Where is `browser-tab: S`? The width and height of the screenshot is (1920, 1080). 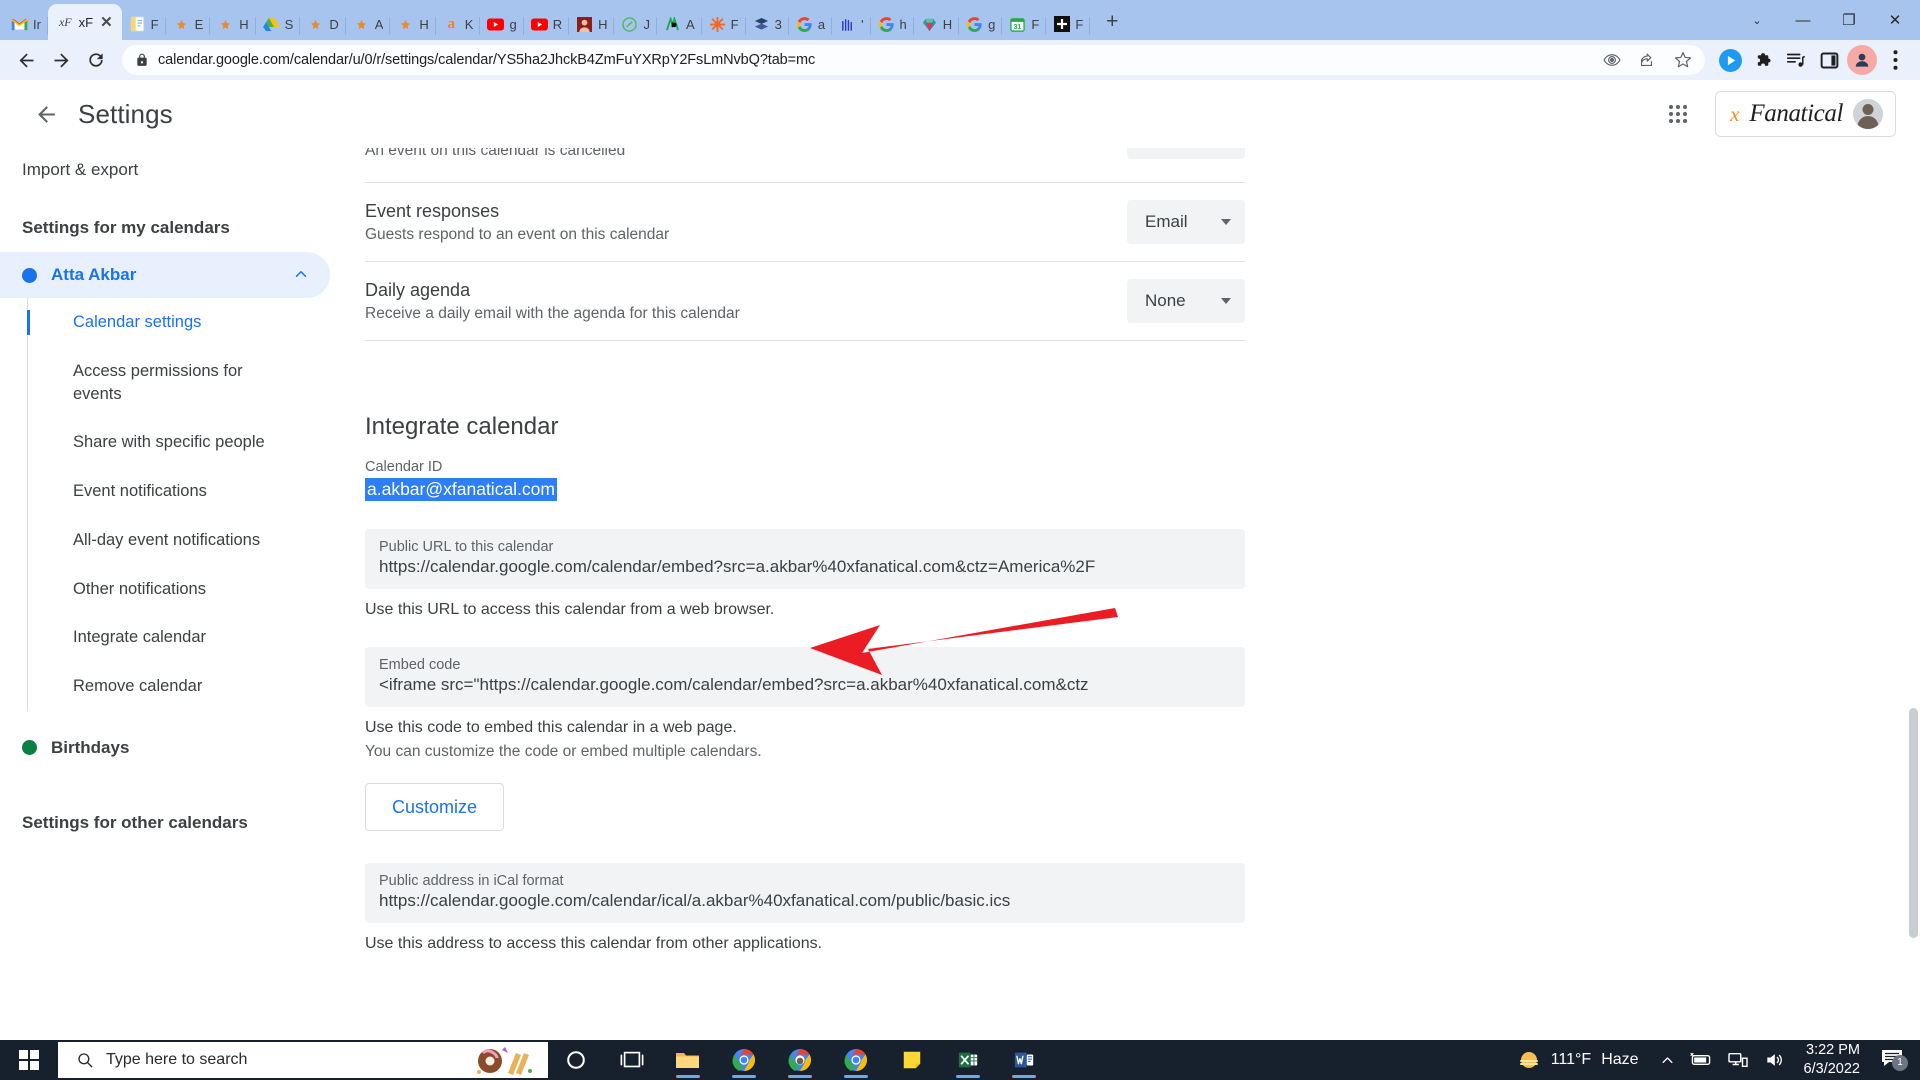 browser-tab: S is located at coordinates (278, 24).